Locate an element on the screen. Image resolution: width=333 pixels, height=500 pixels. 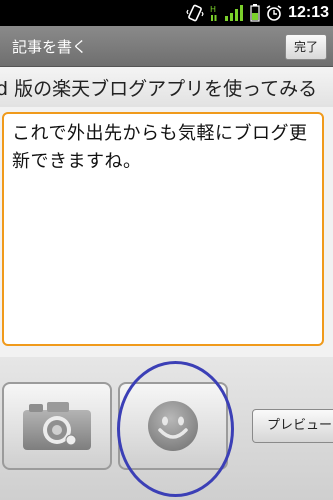
camera-button is located at coordinates (57, 426).